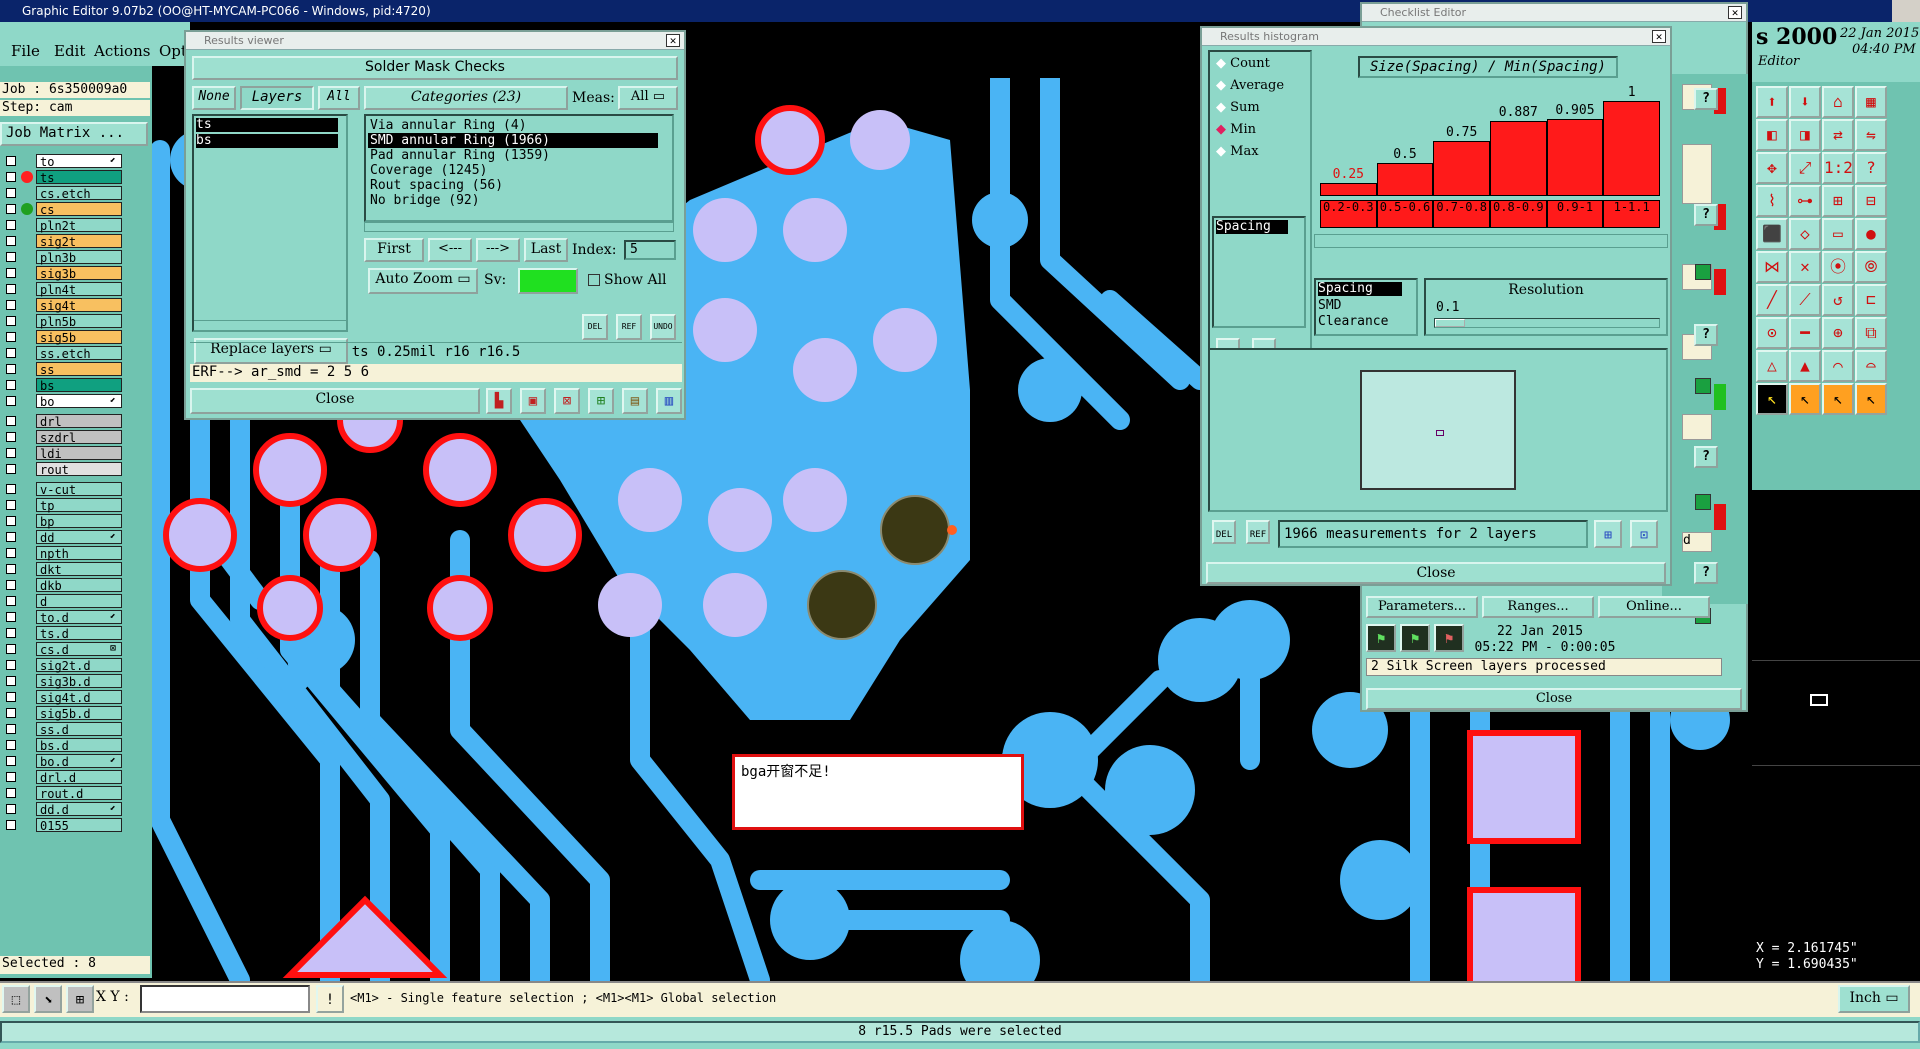  Describe the element at coordinates (330, 999) in the screenshot. I see `info-icon: !` at that location.